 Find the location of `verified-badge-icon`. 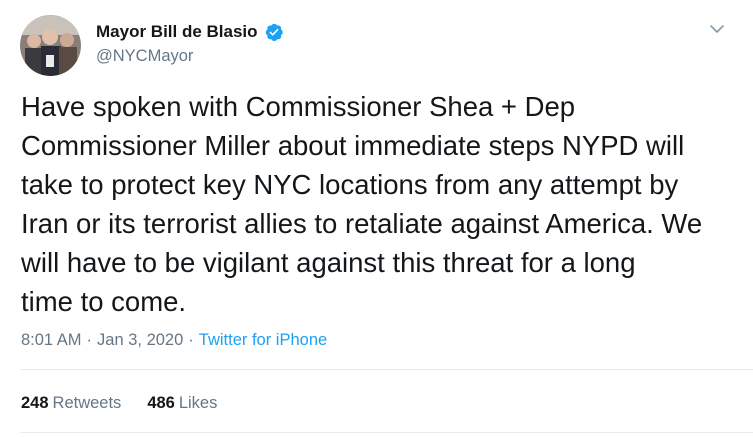

verified-badge-icon is located at coordinates (274, 32).